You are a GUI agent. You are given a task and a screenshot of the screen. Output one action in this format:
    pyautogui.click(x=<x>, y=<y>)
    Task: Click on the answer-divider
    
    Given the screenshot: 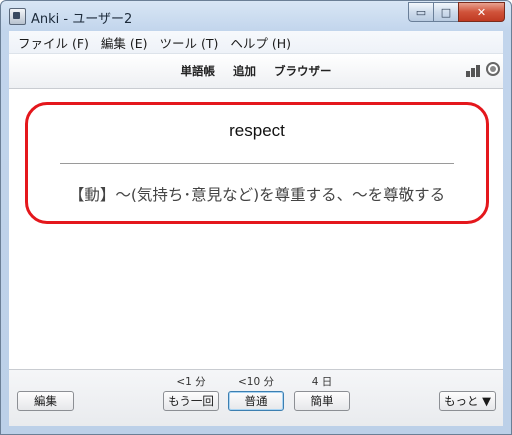 What is the action you would take?
    pyautogui.click(x=257, y=163)
    